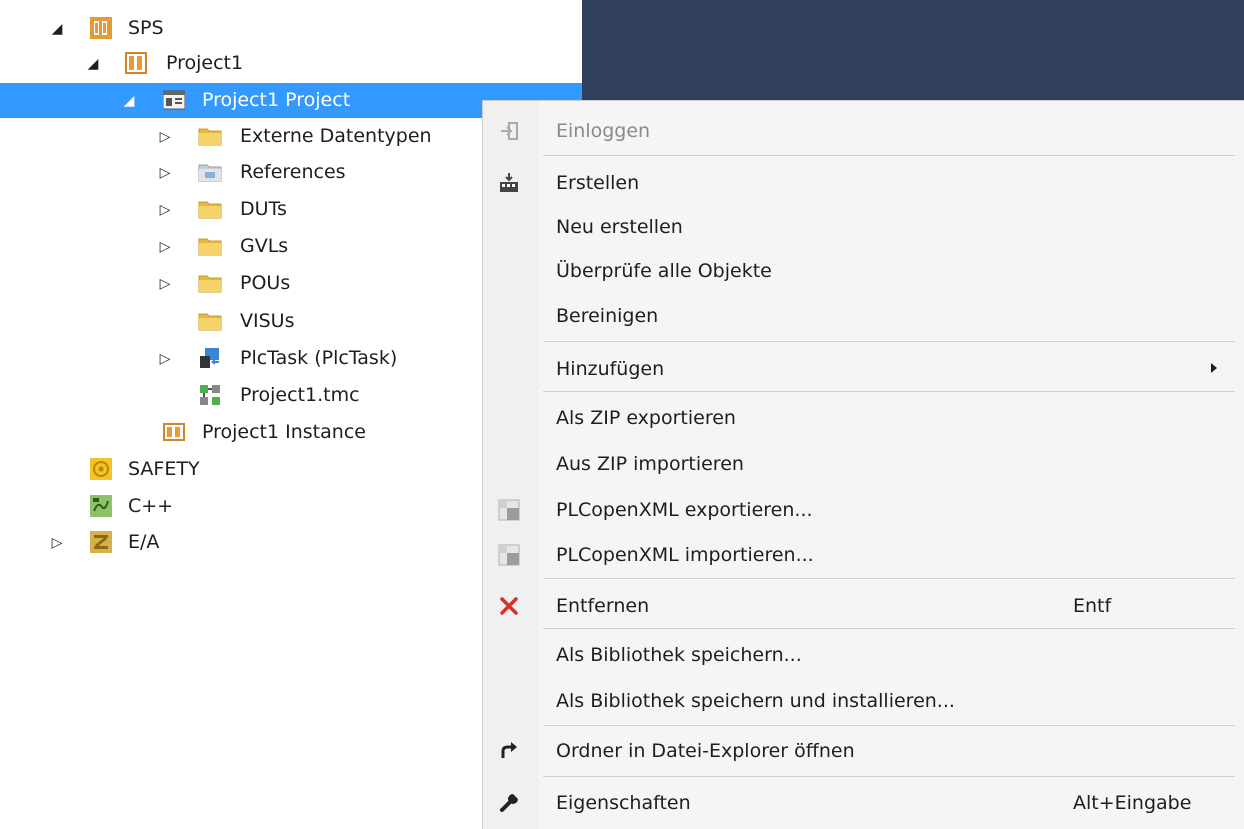  What do you see at coordinates (863, 803) in the screenshot?
I see `menu-item-eigenschaften: Eigenschaften Alt+Eingabe` at bounding box center [863, 803].